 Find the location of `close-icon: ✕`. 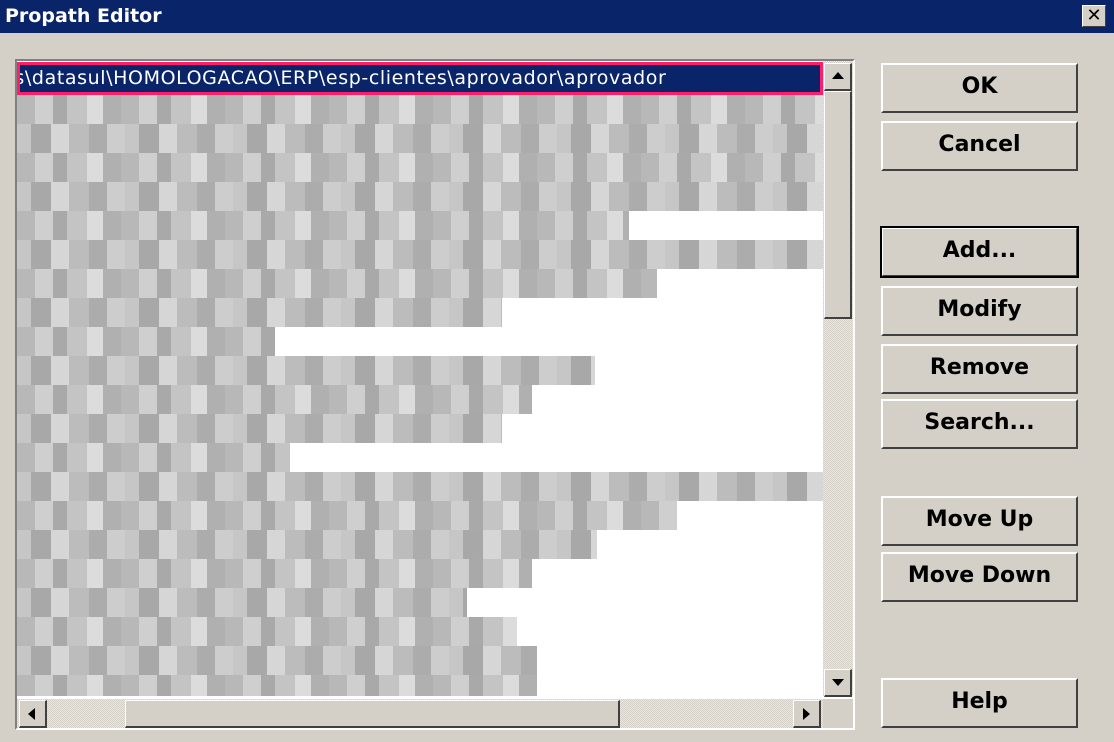

close-icon: ✕ is located at coordinates (1094, 15).